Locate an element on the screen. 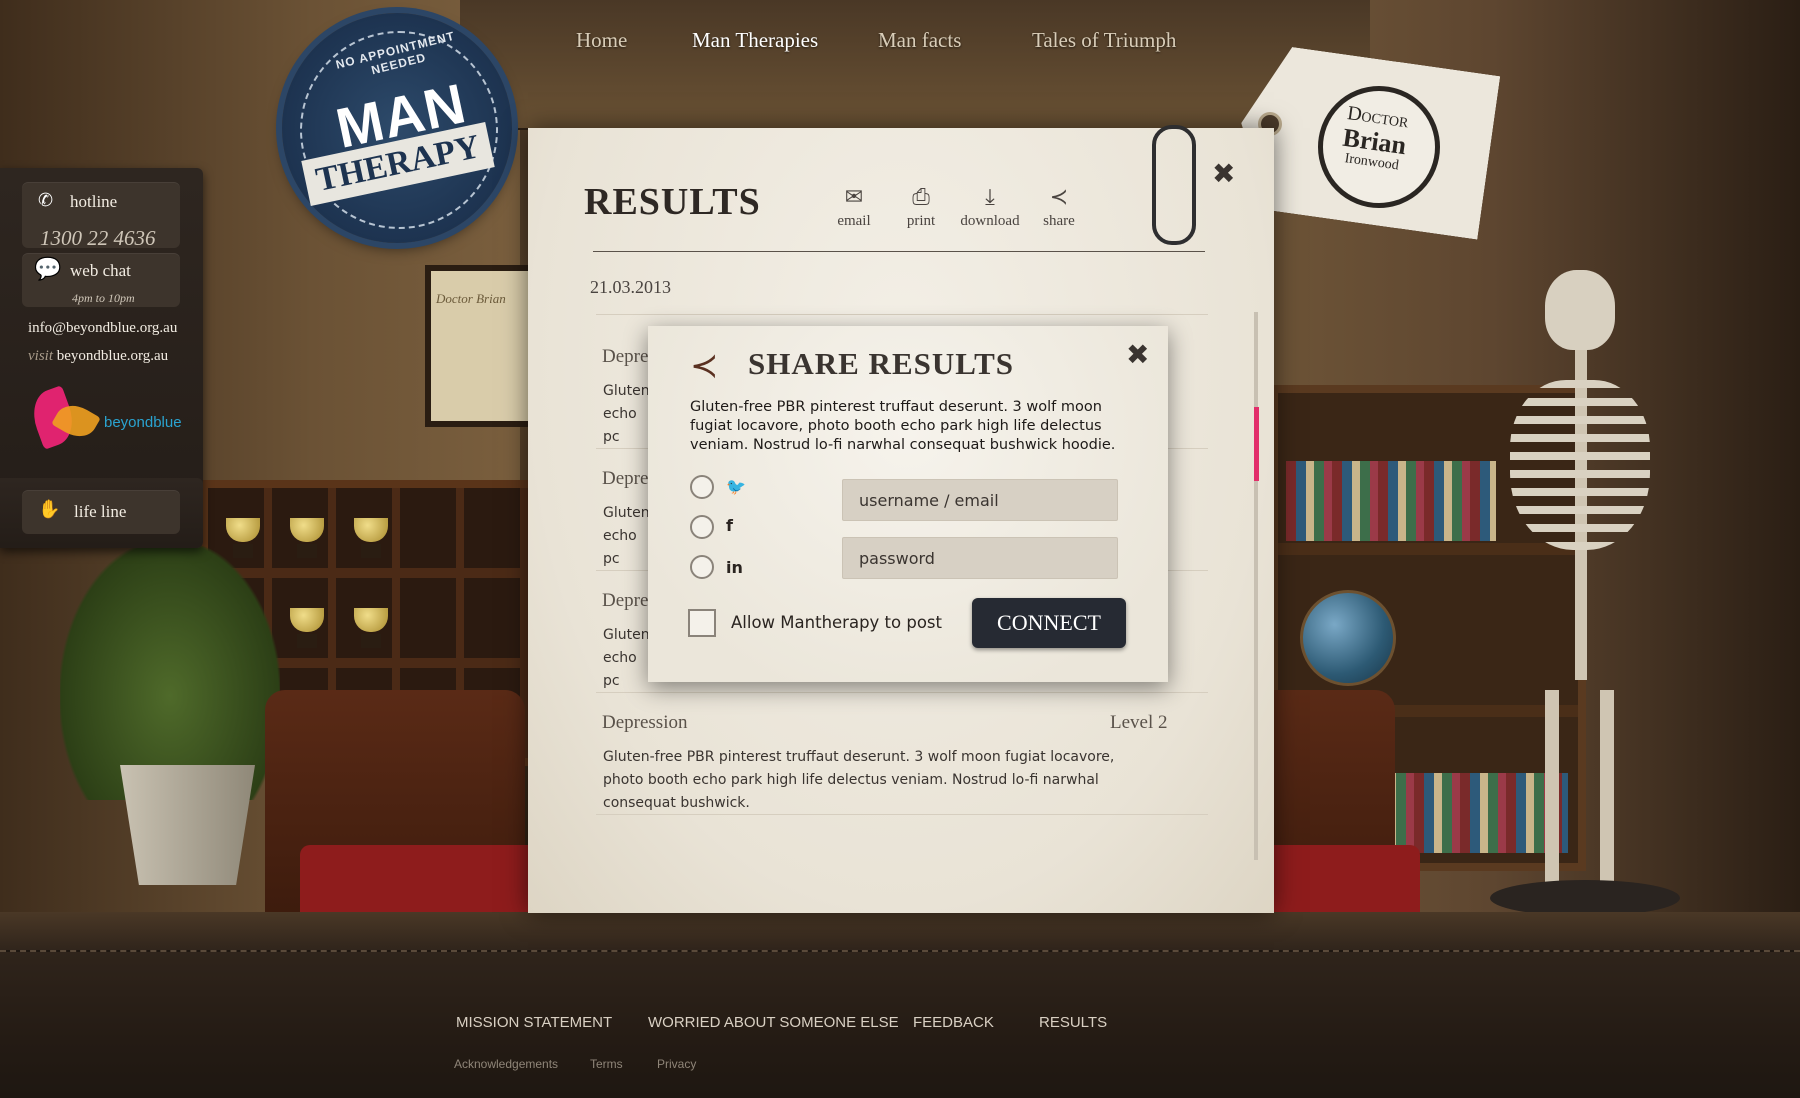 The width and height of the screenshot is (1800, 1098). twitter-icon: 🐦 is located at coordinates (736, 486).